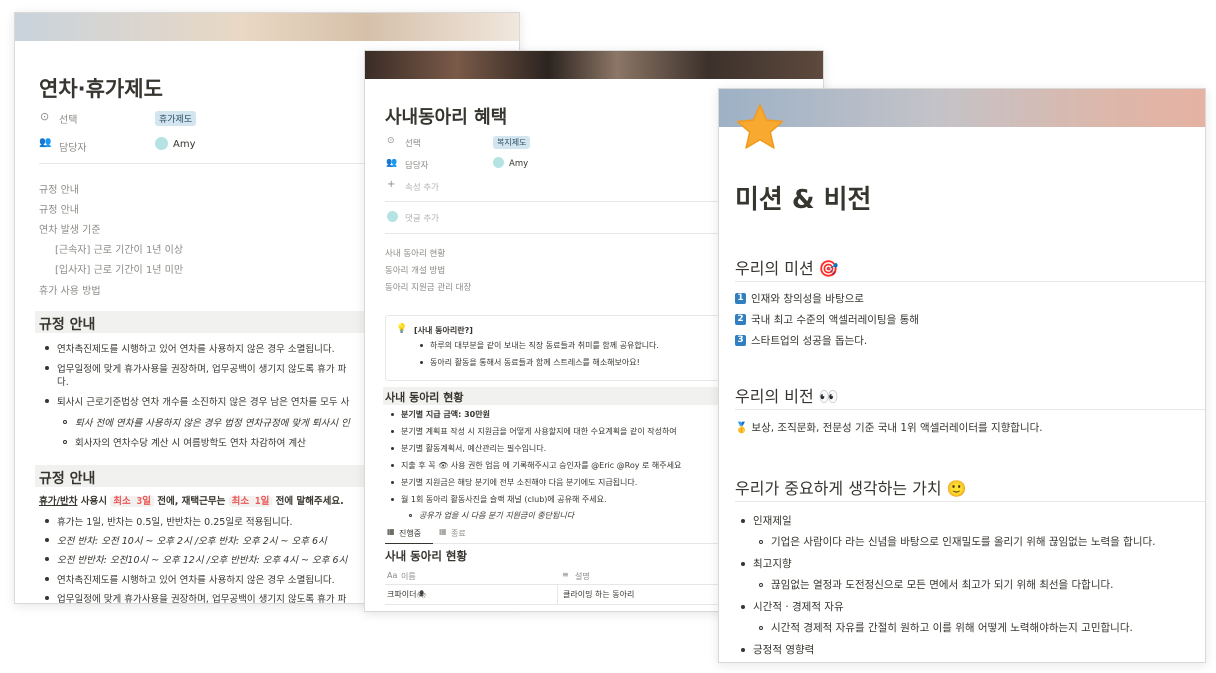 The image size is (1216, 673). Describe the element at coordinates (426, 556) in the screenshot. I see `table-title: 사내 동아리 현황` at that location.